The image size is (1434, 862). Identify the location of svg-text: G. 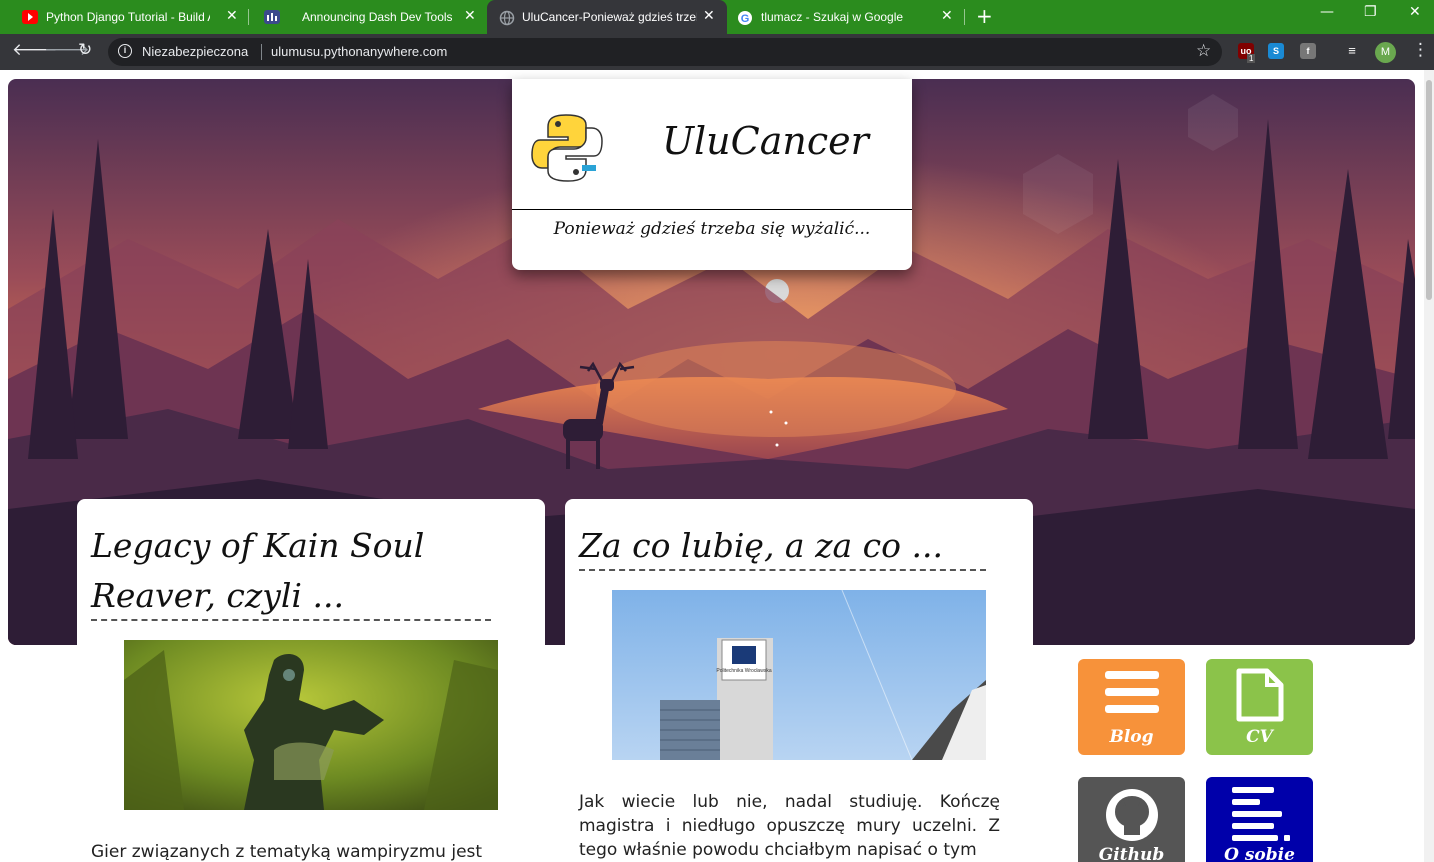
(745, 19).